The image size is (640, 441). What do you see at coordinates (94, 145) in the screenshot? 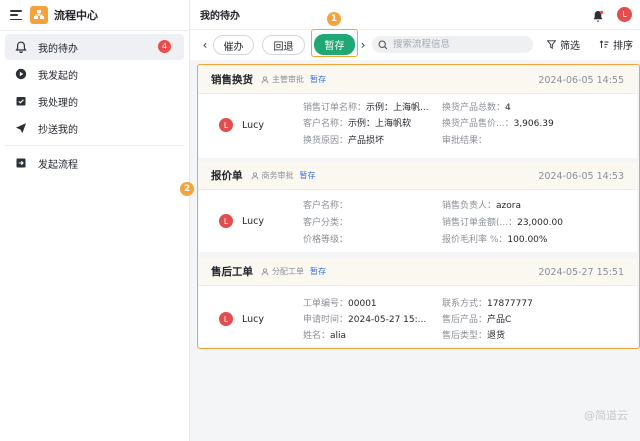
I see `divider` at bounding box center [94, 145].